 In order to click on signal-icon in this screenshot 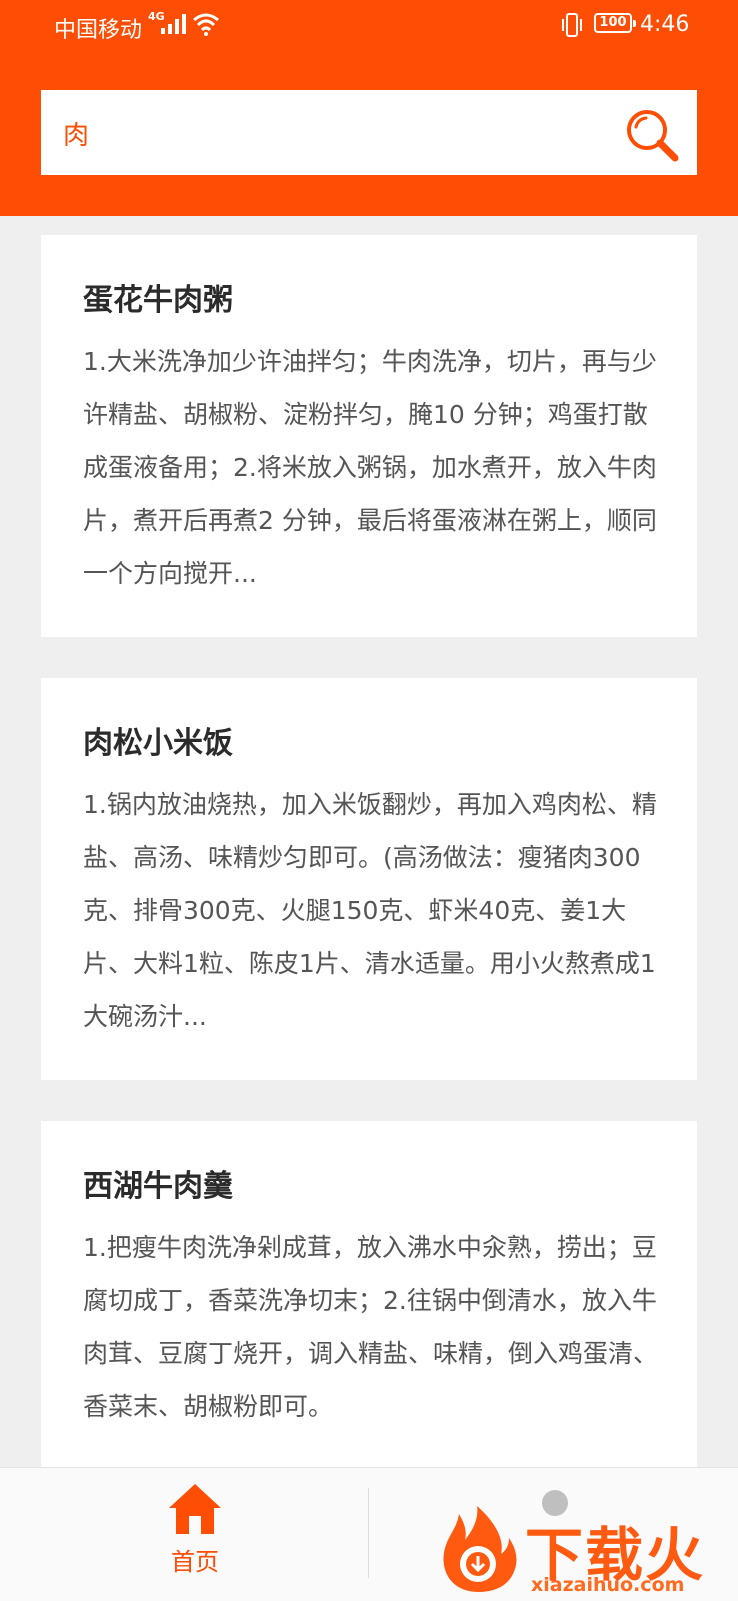, I will do `click(173, 24)`.